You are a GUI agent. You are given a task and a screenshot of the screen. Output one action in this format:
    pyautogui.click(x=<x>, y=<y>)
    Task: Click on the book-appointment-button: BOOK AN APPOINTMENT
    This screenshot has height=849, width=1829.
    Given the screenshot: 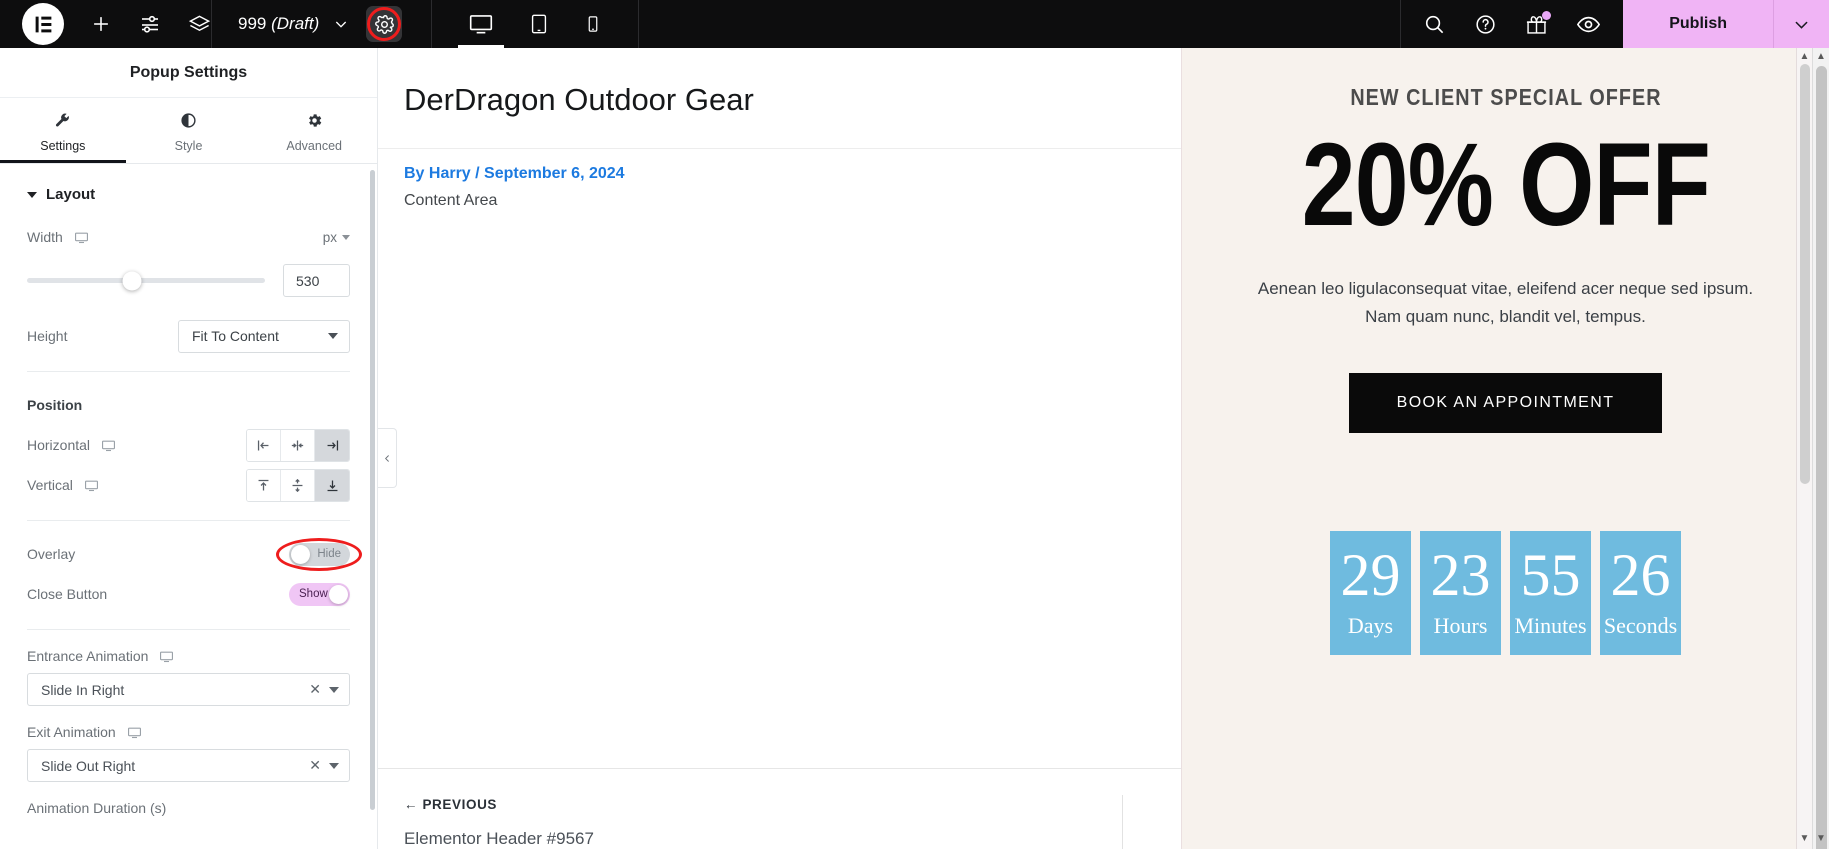 What is the action you would take?
    pyautogui.click(x=1505, y=403)
    